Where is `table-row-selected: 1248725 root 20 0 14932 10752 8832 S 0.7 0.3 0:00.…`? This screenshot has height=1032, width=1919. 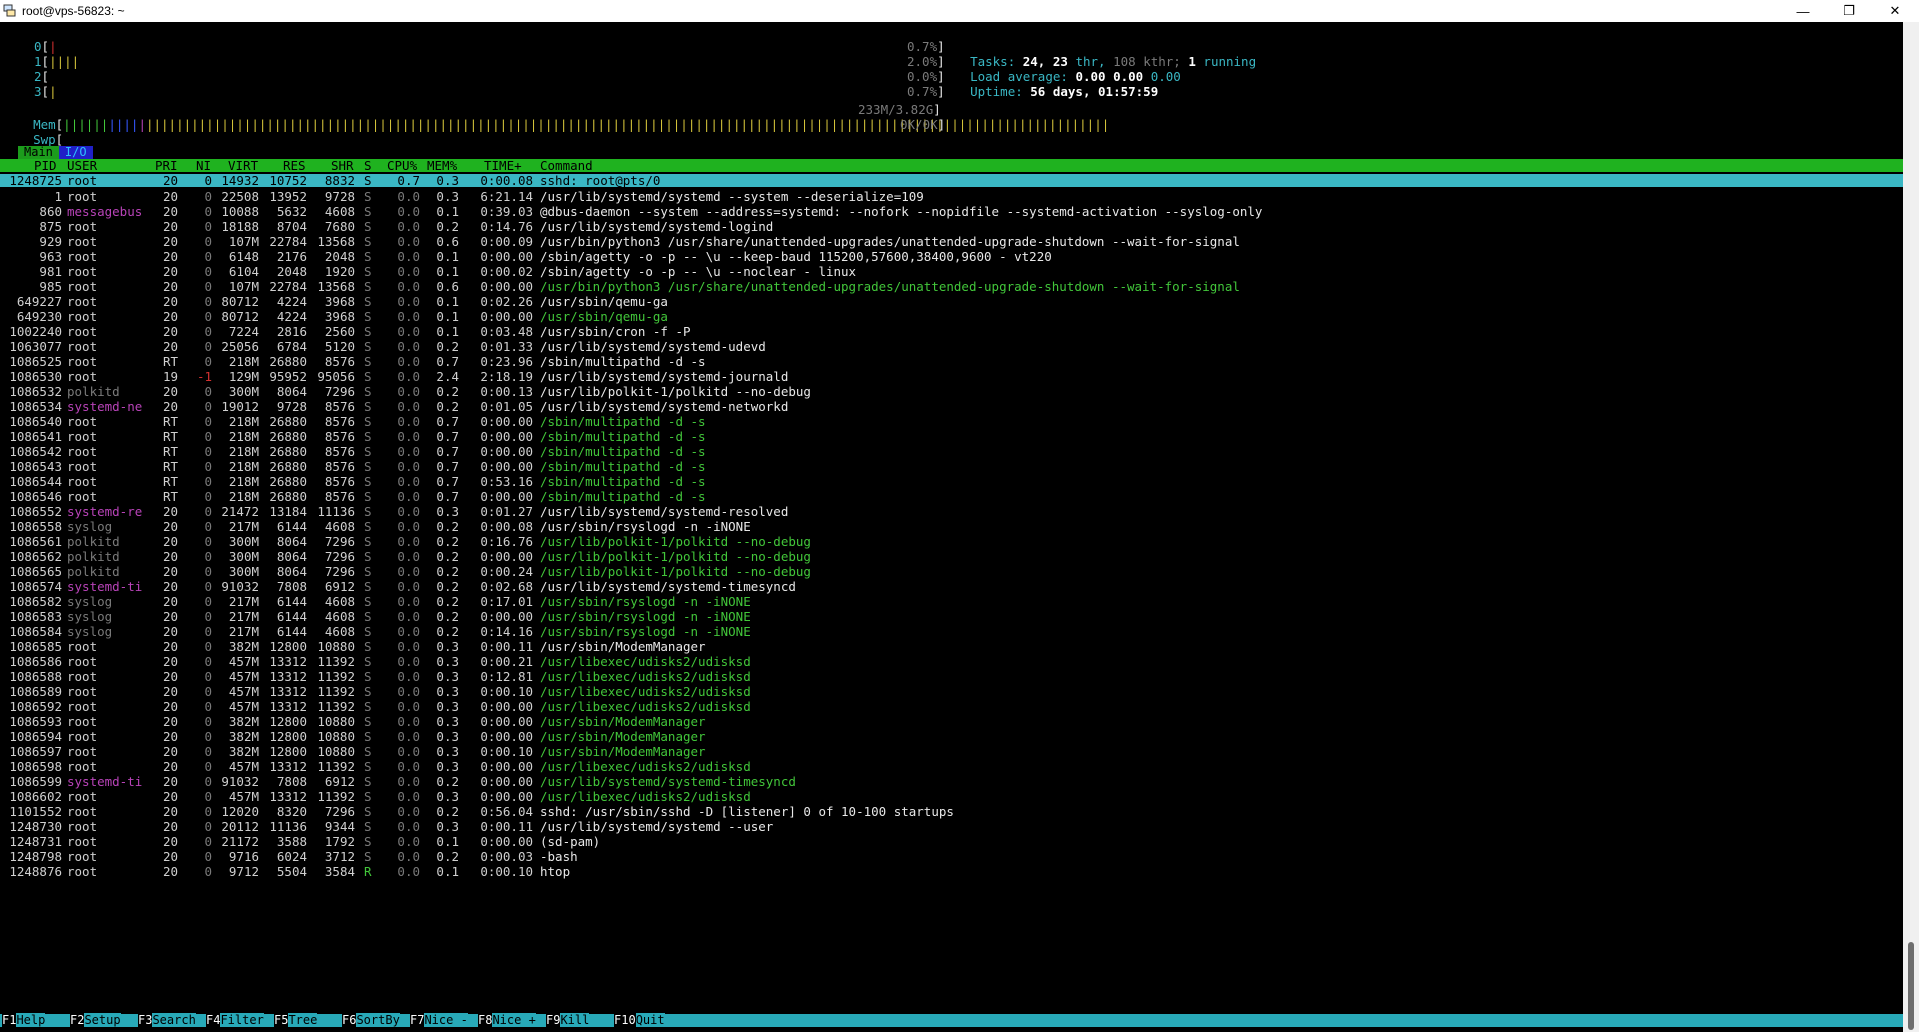 table-row-selected: 1248725 root 20 0 14932 10752 8832 S 0.7 0.3 0:00.… is located at coordinates (951, 180).